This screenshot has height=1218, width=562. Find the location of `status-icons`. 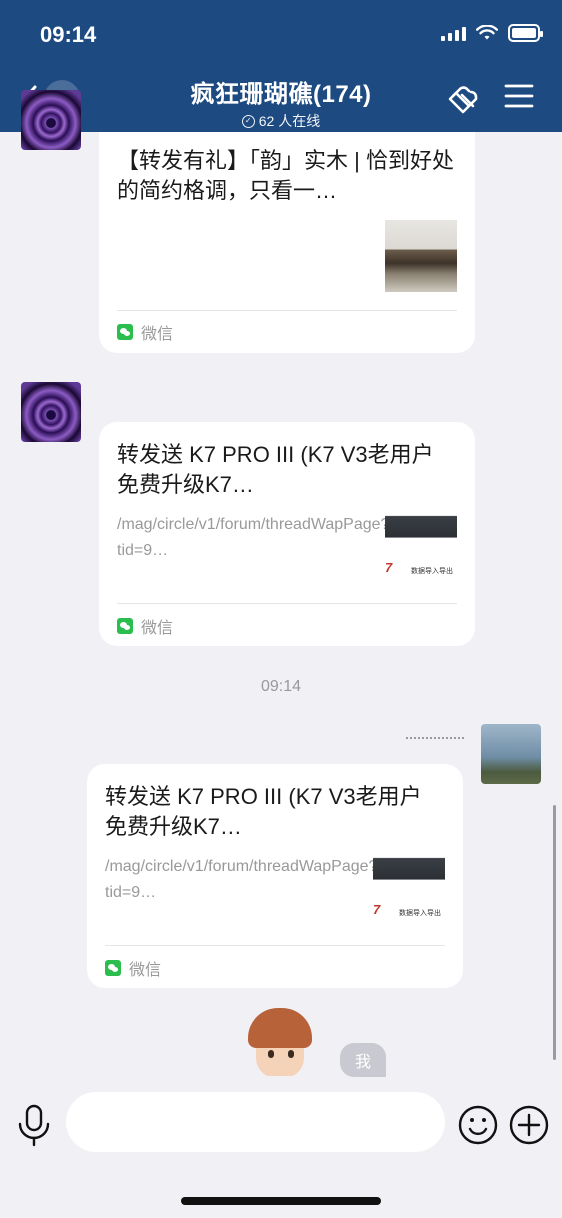

status-icons is located at coordinates (492, 33).